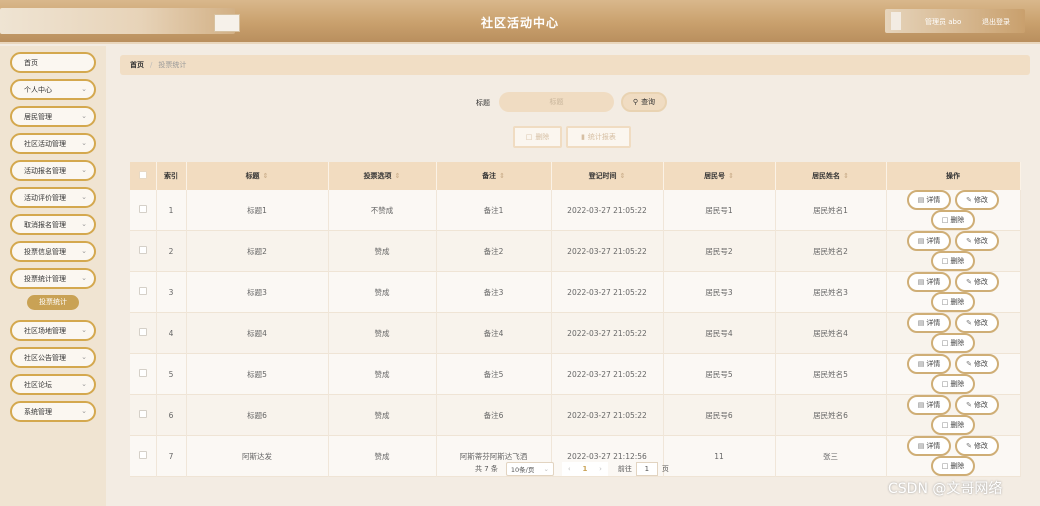 Image resolution: width=1040 pixels, height=506 pixels. I want to click on page-navigator: ‹ 1 ›, so click(584, 469).